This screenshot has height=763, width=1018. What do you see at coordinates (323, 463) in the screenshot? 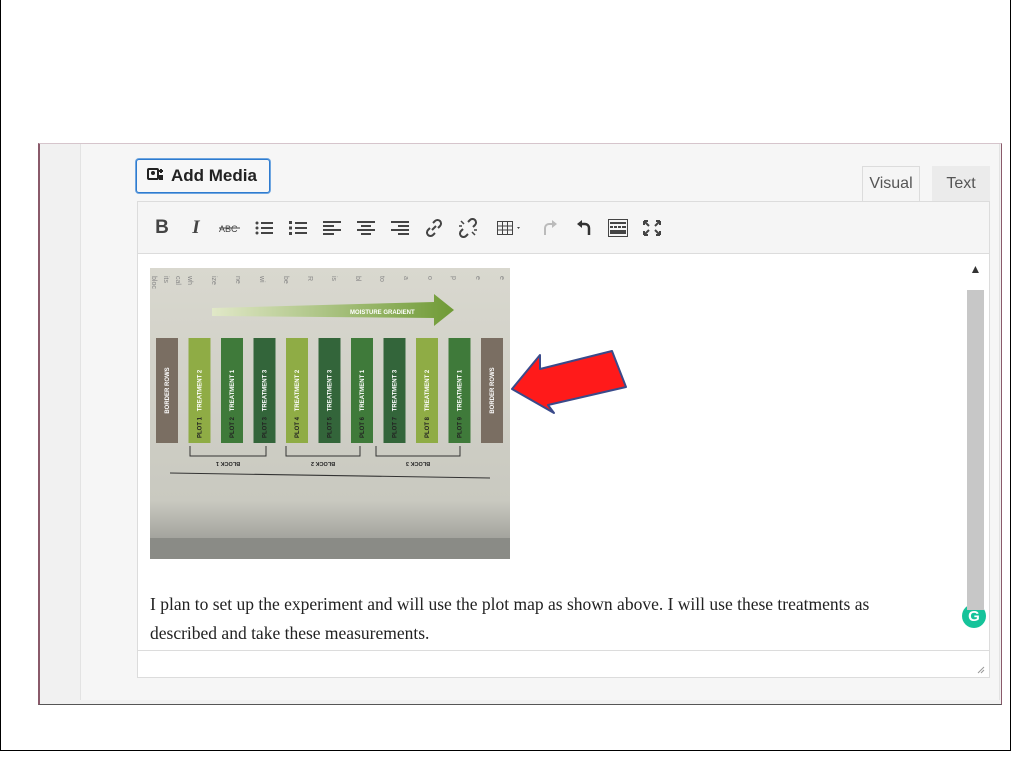
I see `block-label: BLOCK 2` at bounding box center [323, 463].